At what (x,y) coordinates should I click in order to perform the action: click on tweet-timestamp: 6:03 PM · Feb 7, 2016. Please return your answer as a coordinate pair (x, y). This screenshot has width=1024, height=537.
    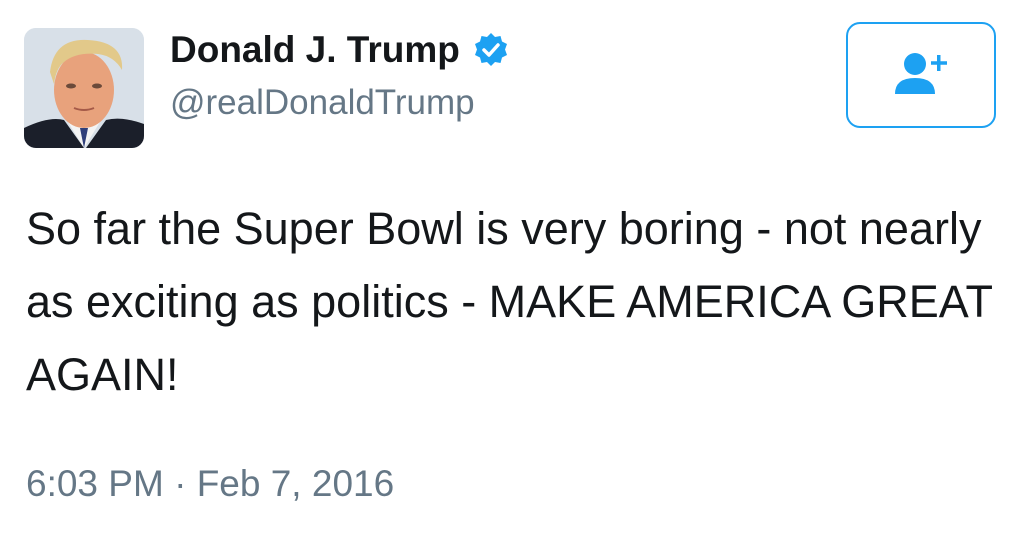
    Looking at the image, I should click on (210, 484).